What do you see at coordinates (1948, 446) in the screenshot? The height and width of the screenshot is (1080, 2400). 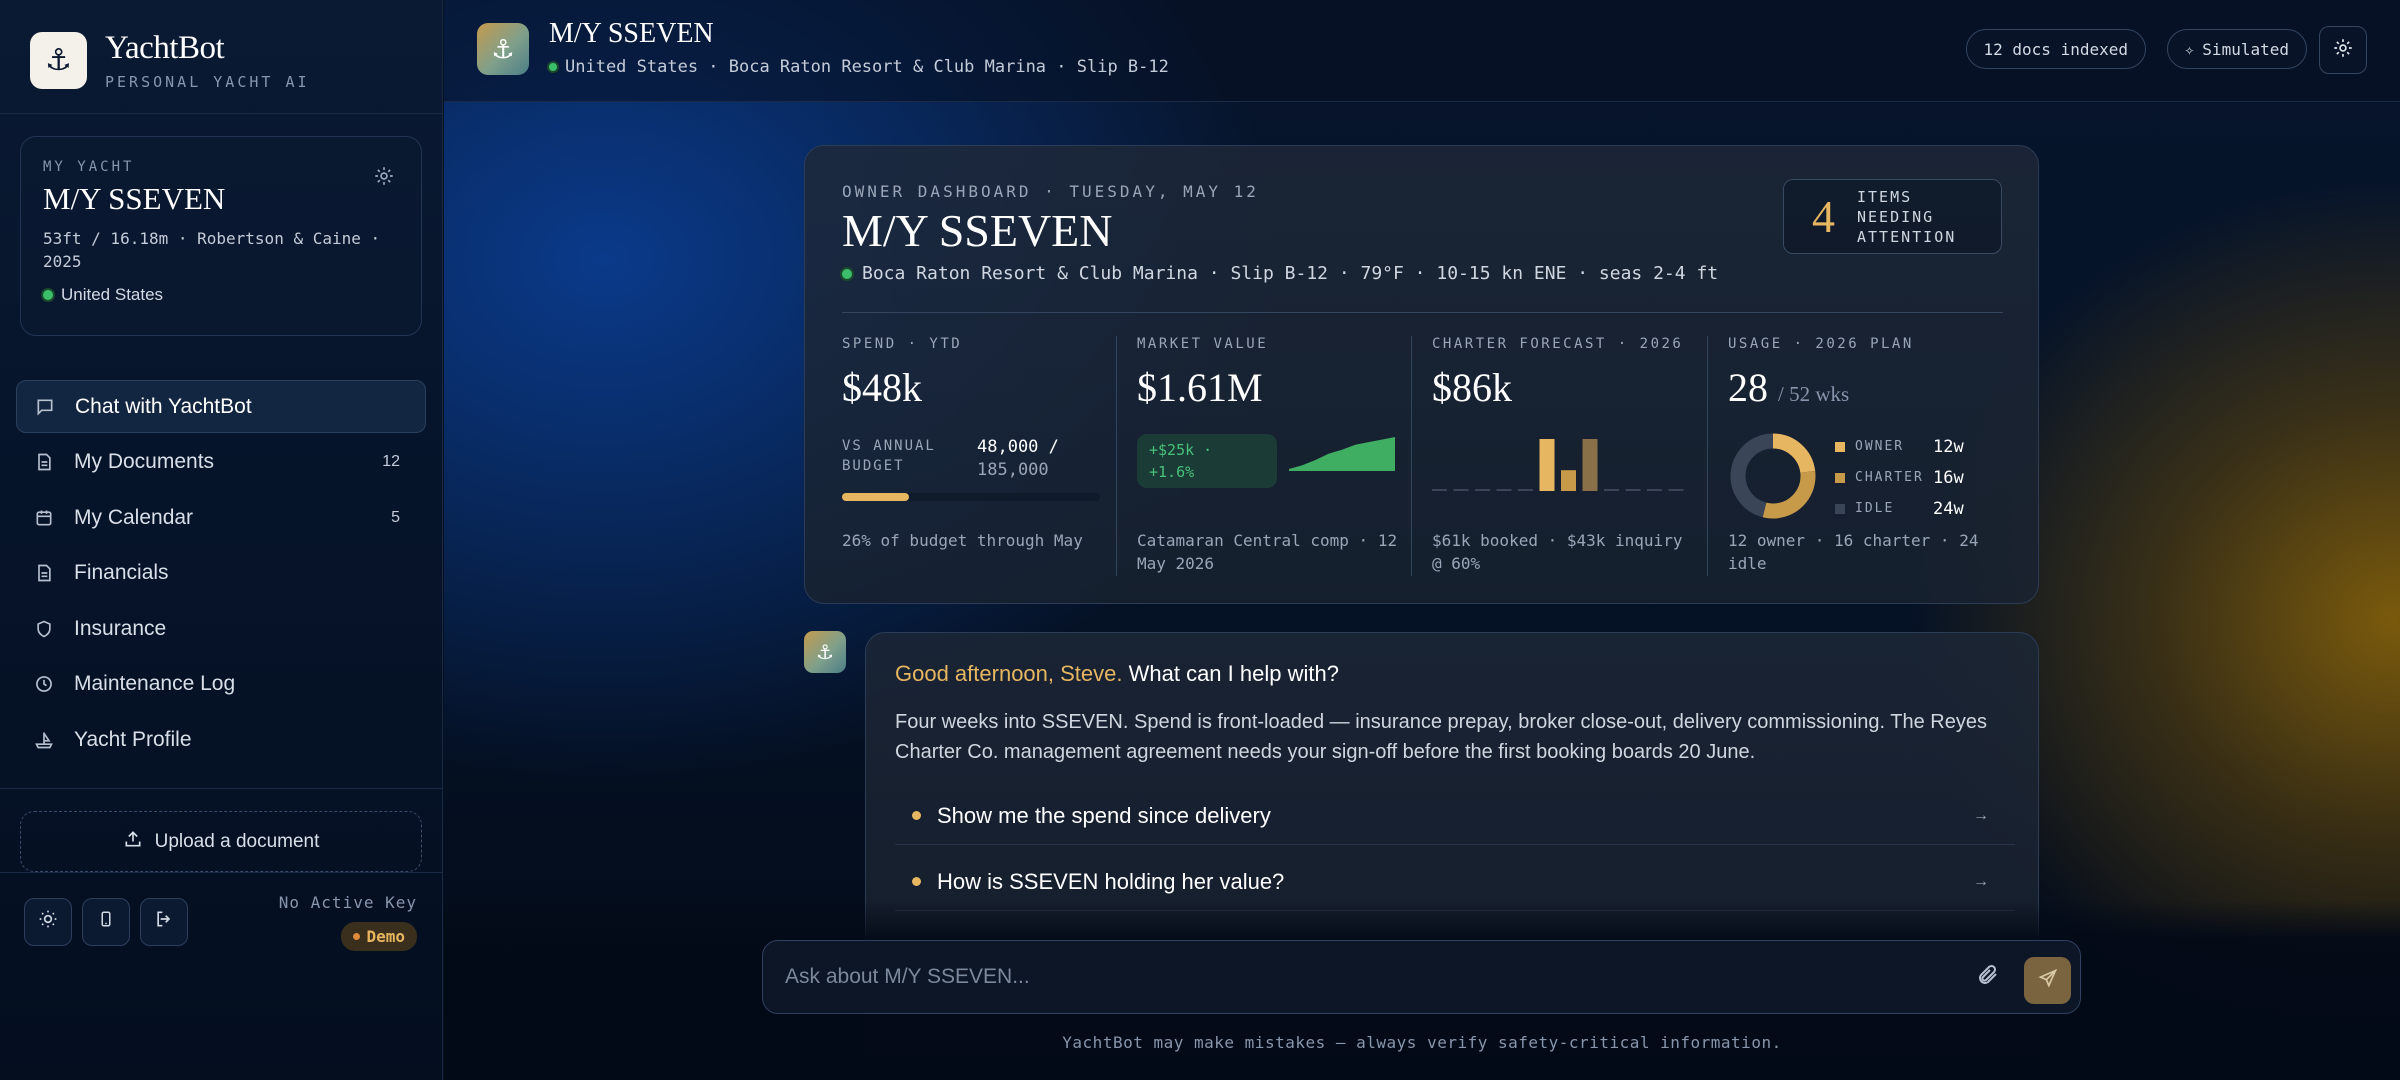 I see `legend-value: 12w` at bounding box center [1948, 446].